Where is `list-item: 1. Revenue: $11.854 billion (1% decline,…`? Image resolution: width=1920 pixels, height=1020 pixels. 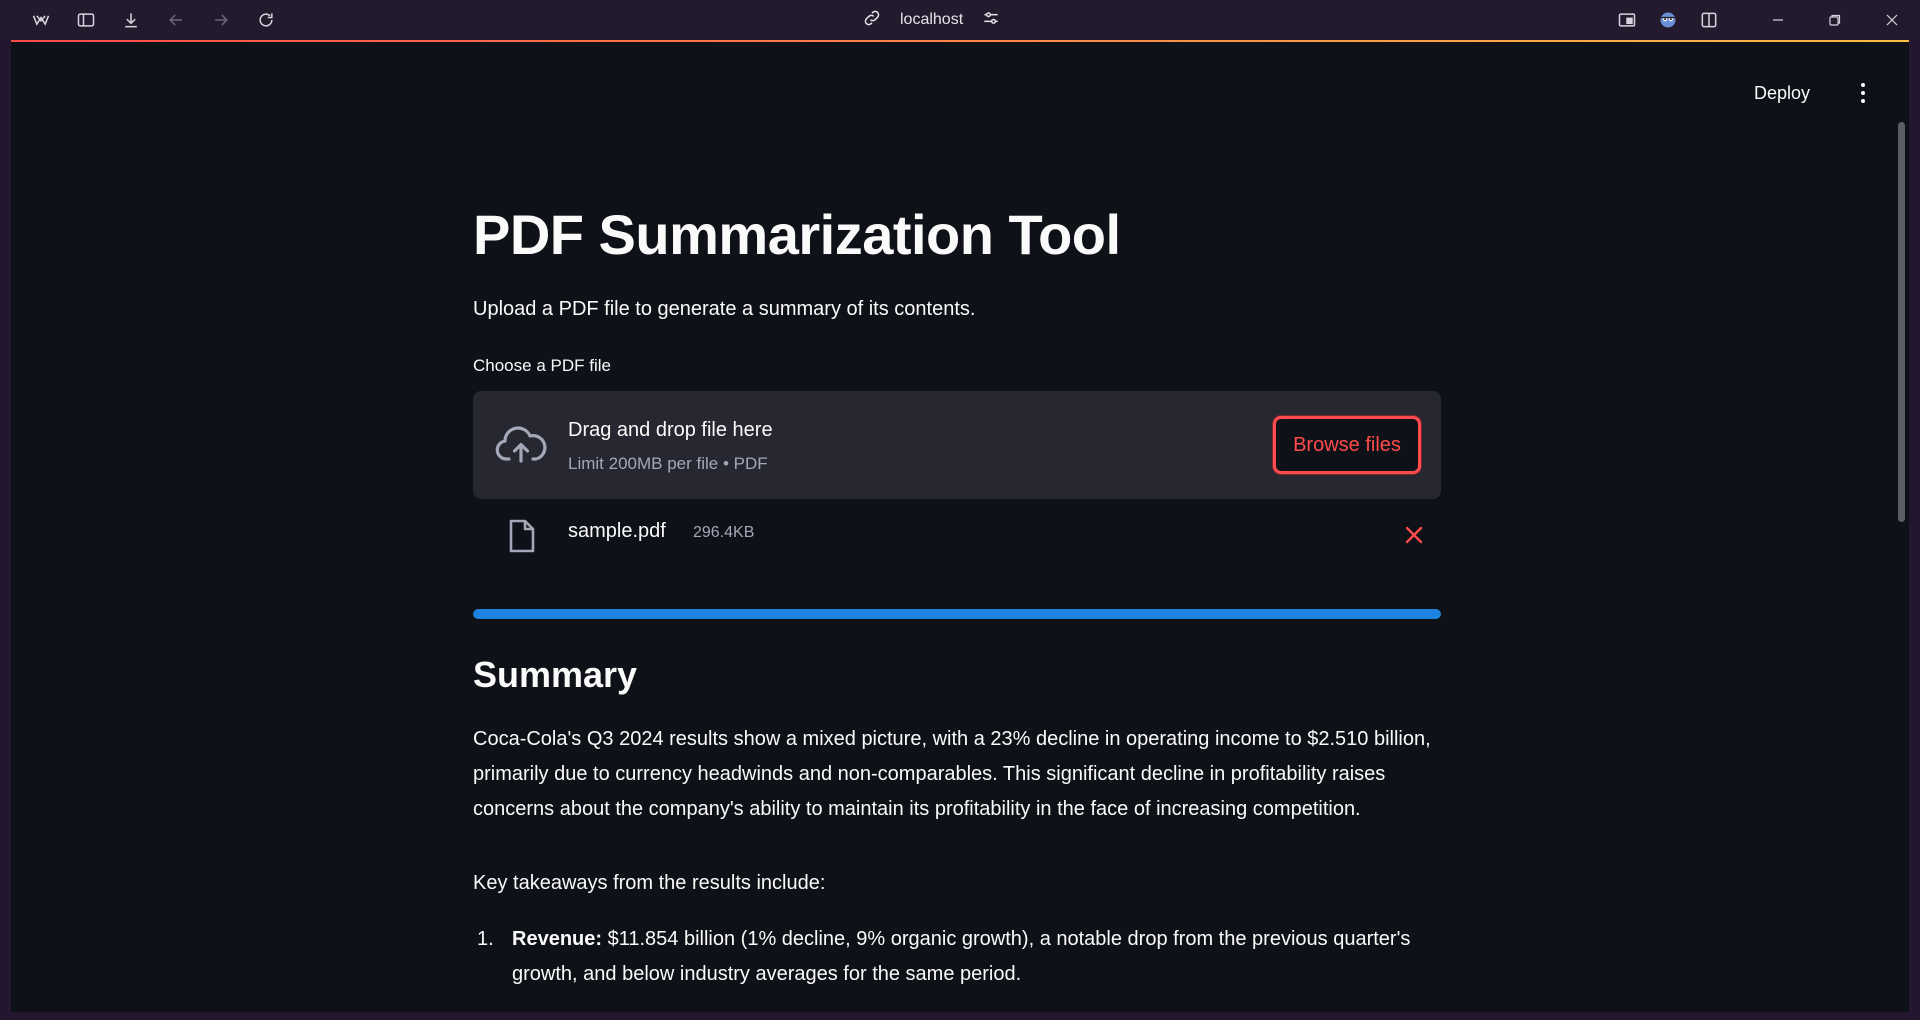
list-item: 1. Revenue: $11.854 billion (1% decline,… is located at coordinates (957, 957).